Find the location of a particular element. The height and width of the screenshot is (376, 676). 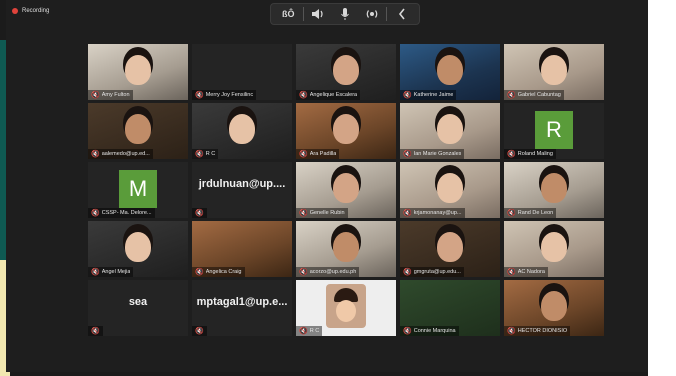

participant-avatar: M is located at coordinates (138, 189).